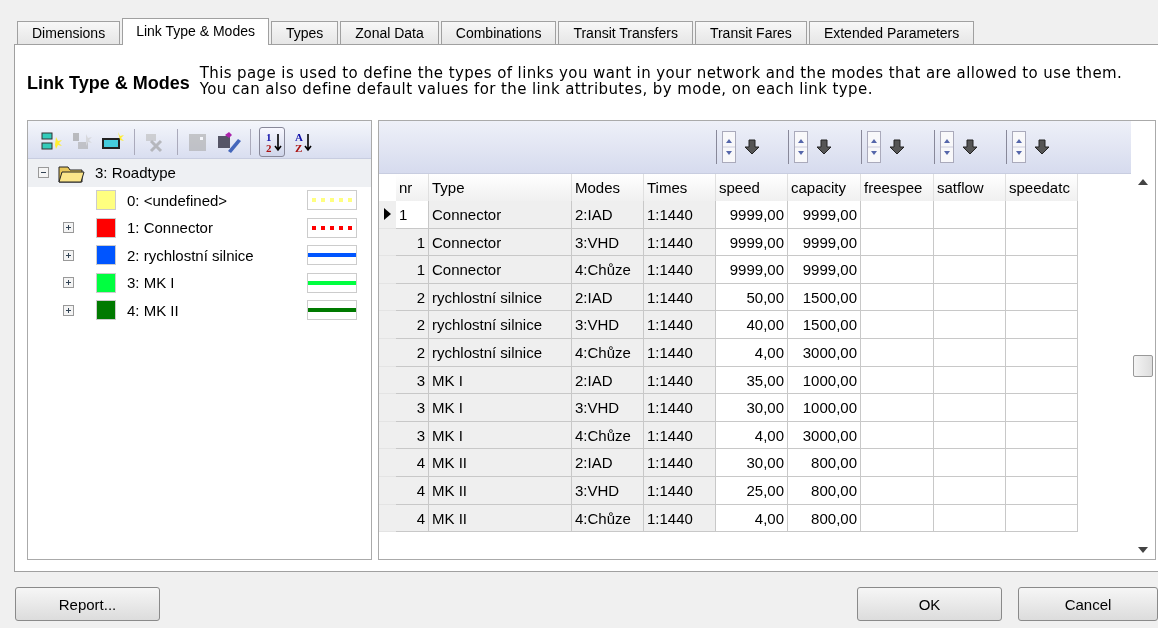 Image resolution: width=1158 pixels, height=628 pixels. I want to click on tab: Zonal Data, so click(389, 32).